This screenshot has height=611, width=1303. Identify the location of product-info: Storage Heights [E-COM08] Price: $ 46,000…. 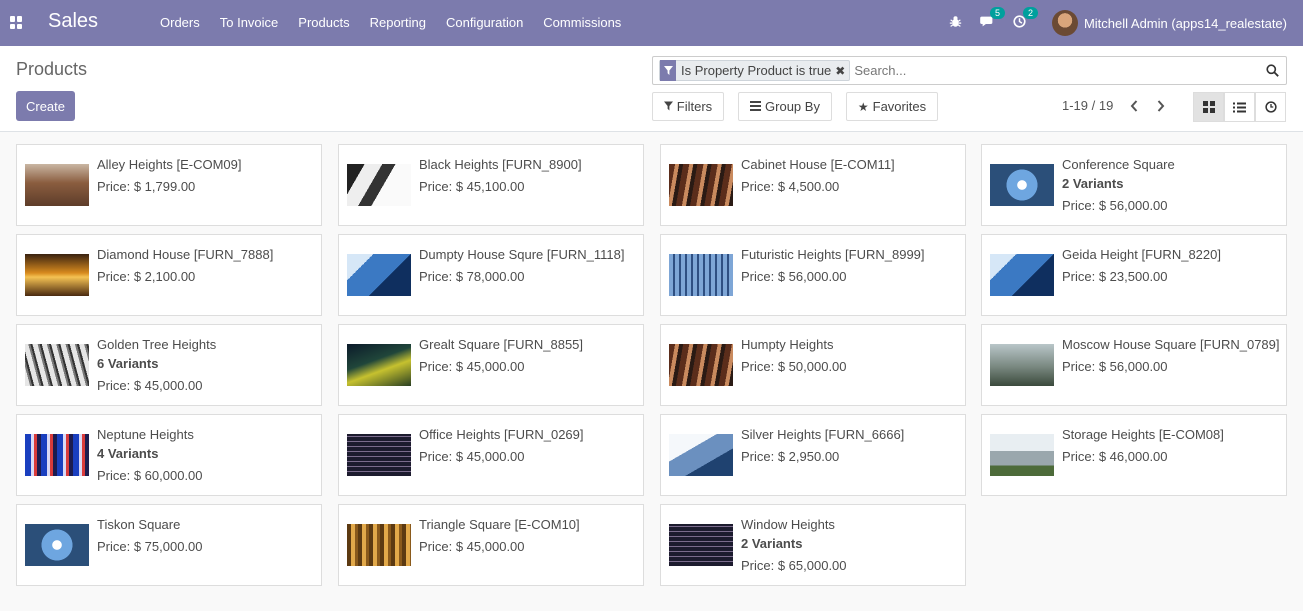
(1172, 445).